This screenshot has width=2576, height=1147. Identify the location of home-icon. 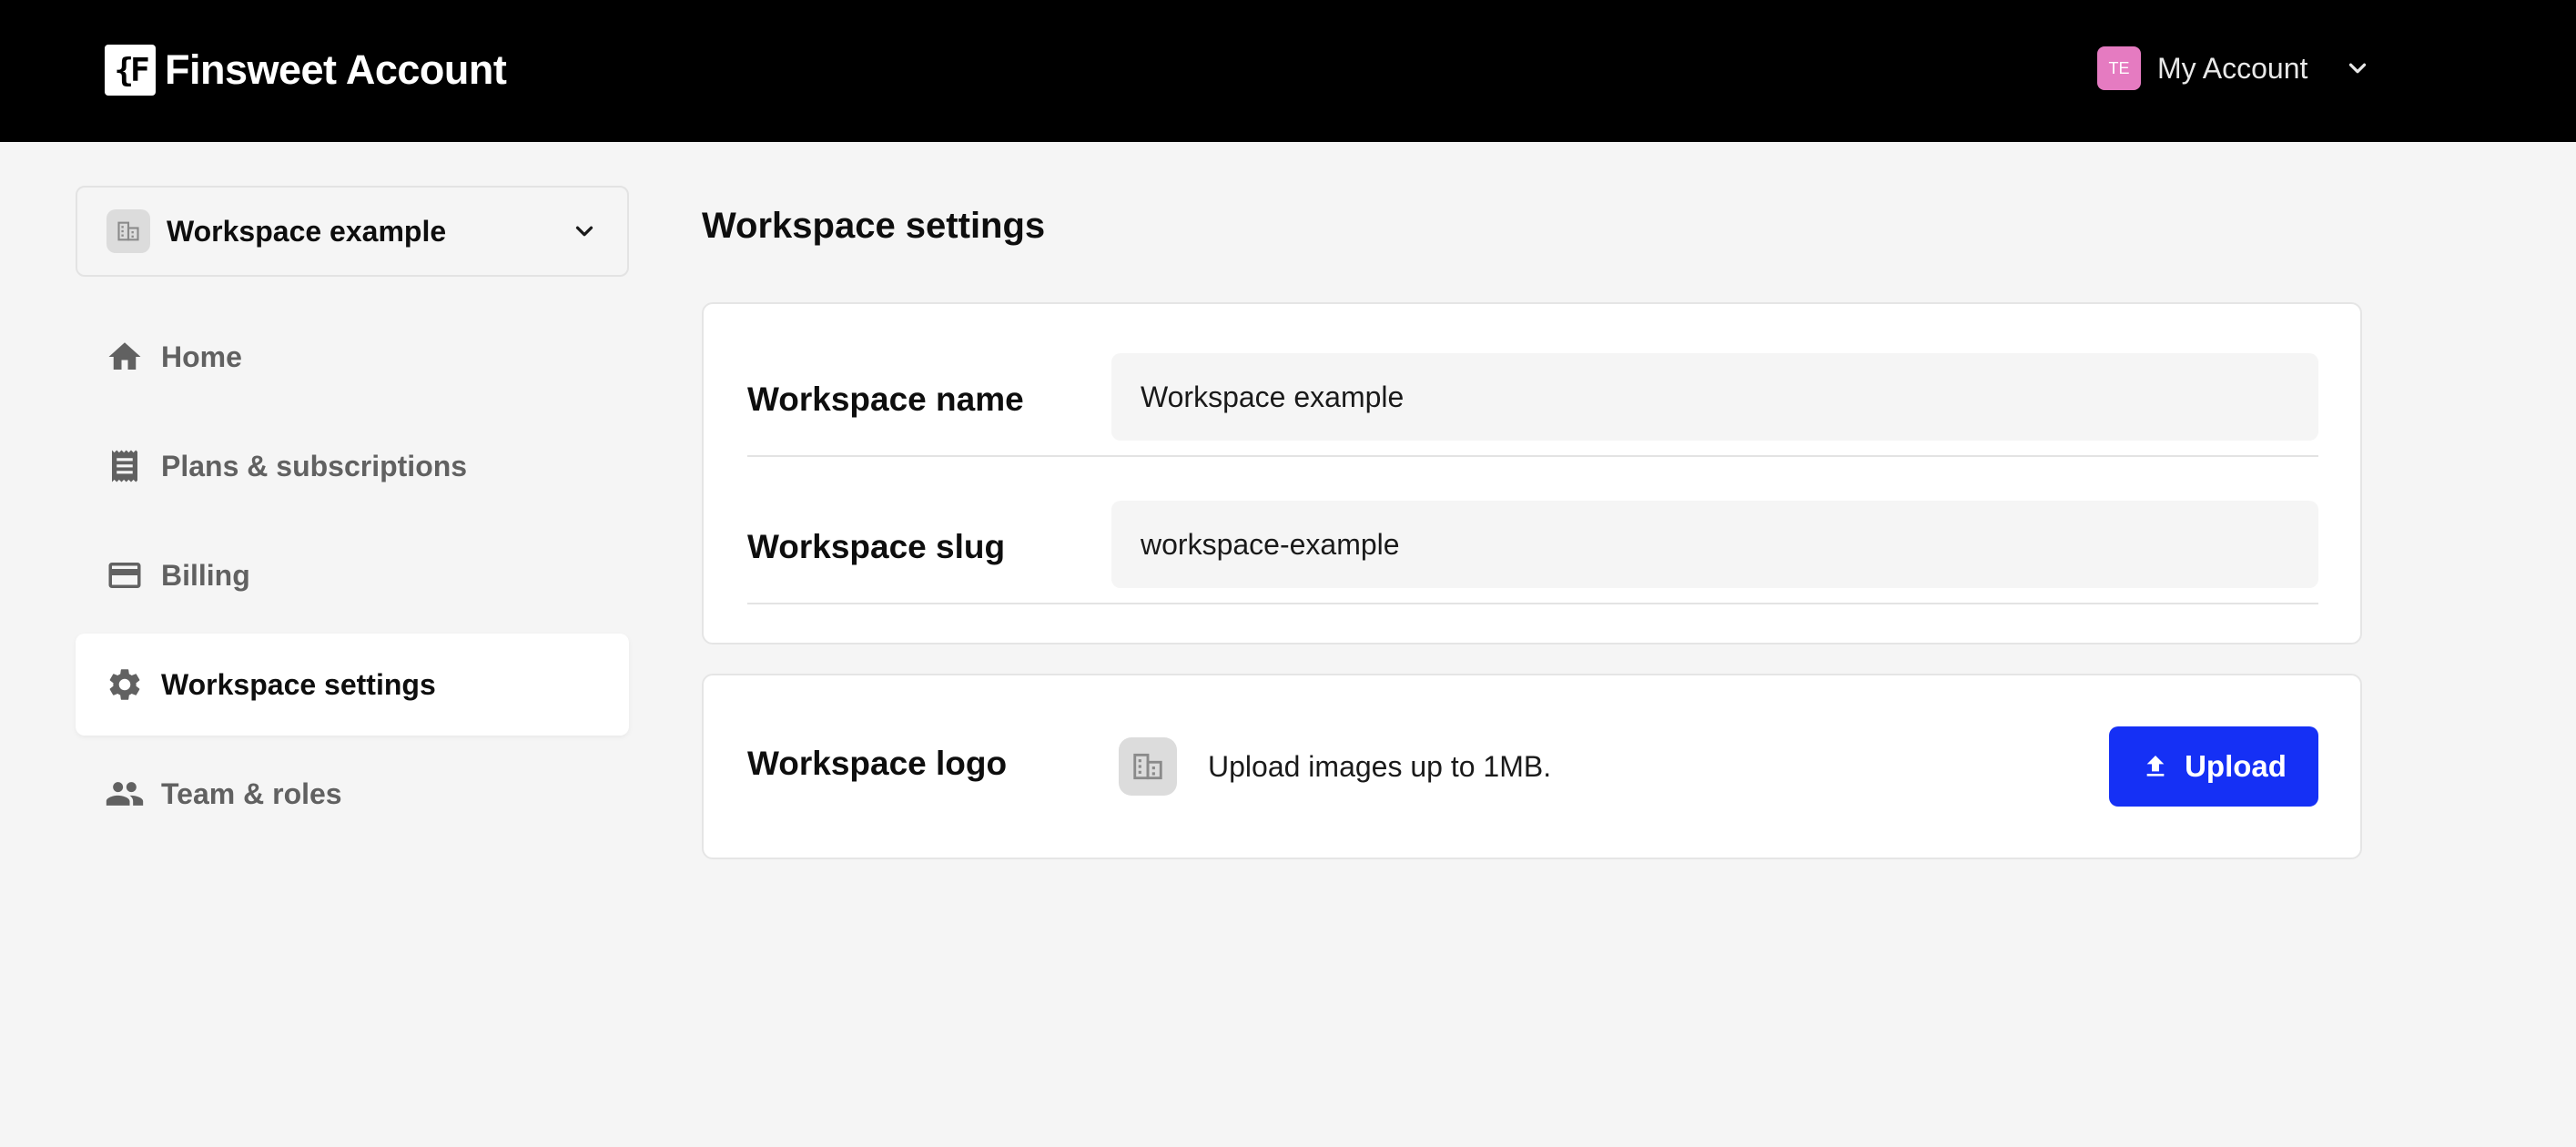
(125, 357).